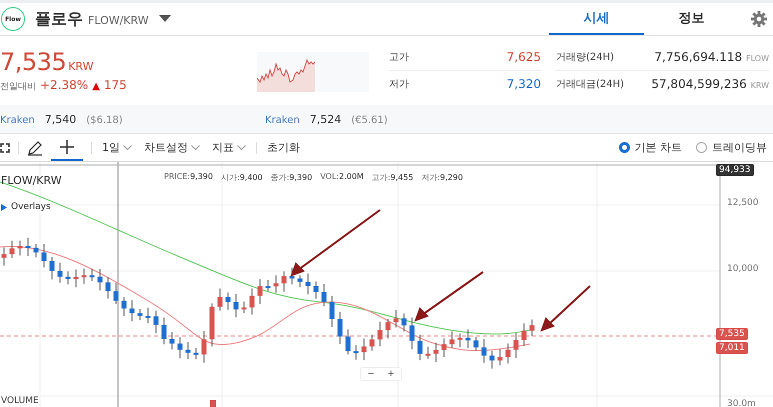 The image size is (773, 407). Describe the element at coordinates (699, 83) in the screenshot. I see `stat-value: 57,804,599,236` at that location.